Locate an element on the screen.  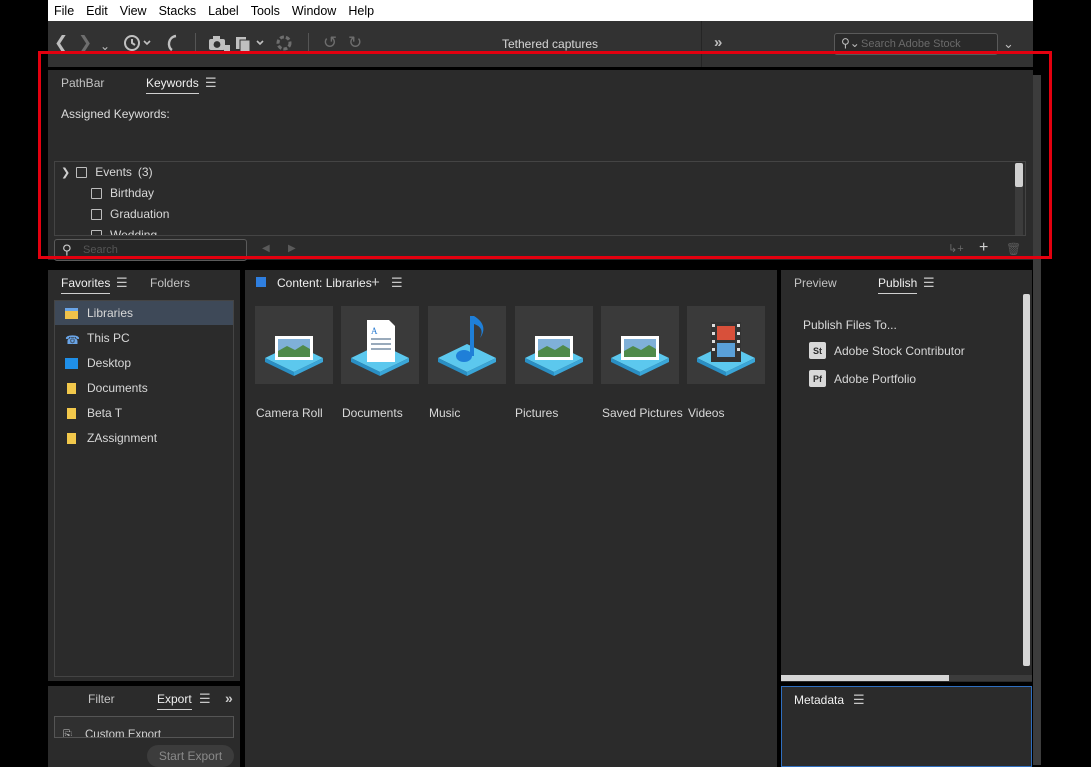
favorite-zassignment: ZAssignment is located at coordinates (144, 438).